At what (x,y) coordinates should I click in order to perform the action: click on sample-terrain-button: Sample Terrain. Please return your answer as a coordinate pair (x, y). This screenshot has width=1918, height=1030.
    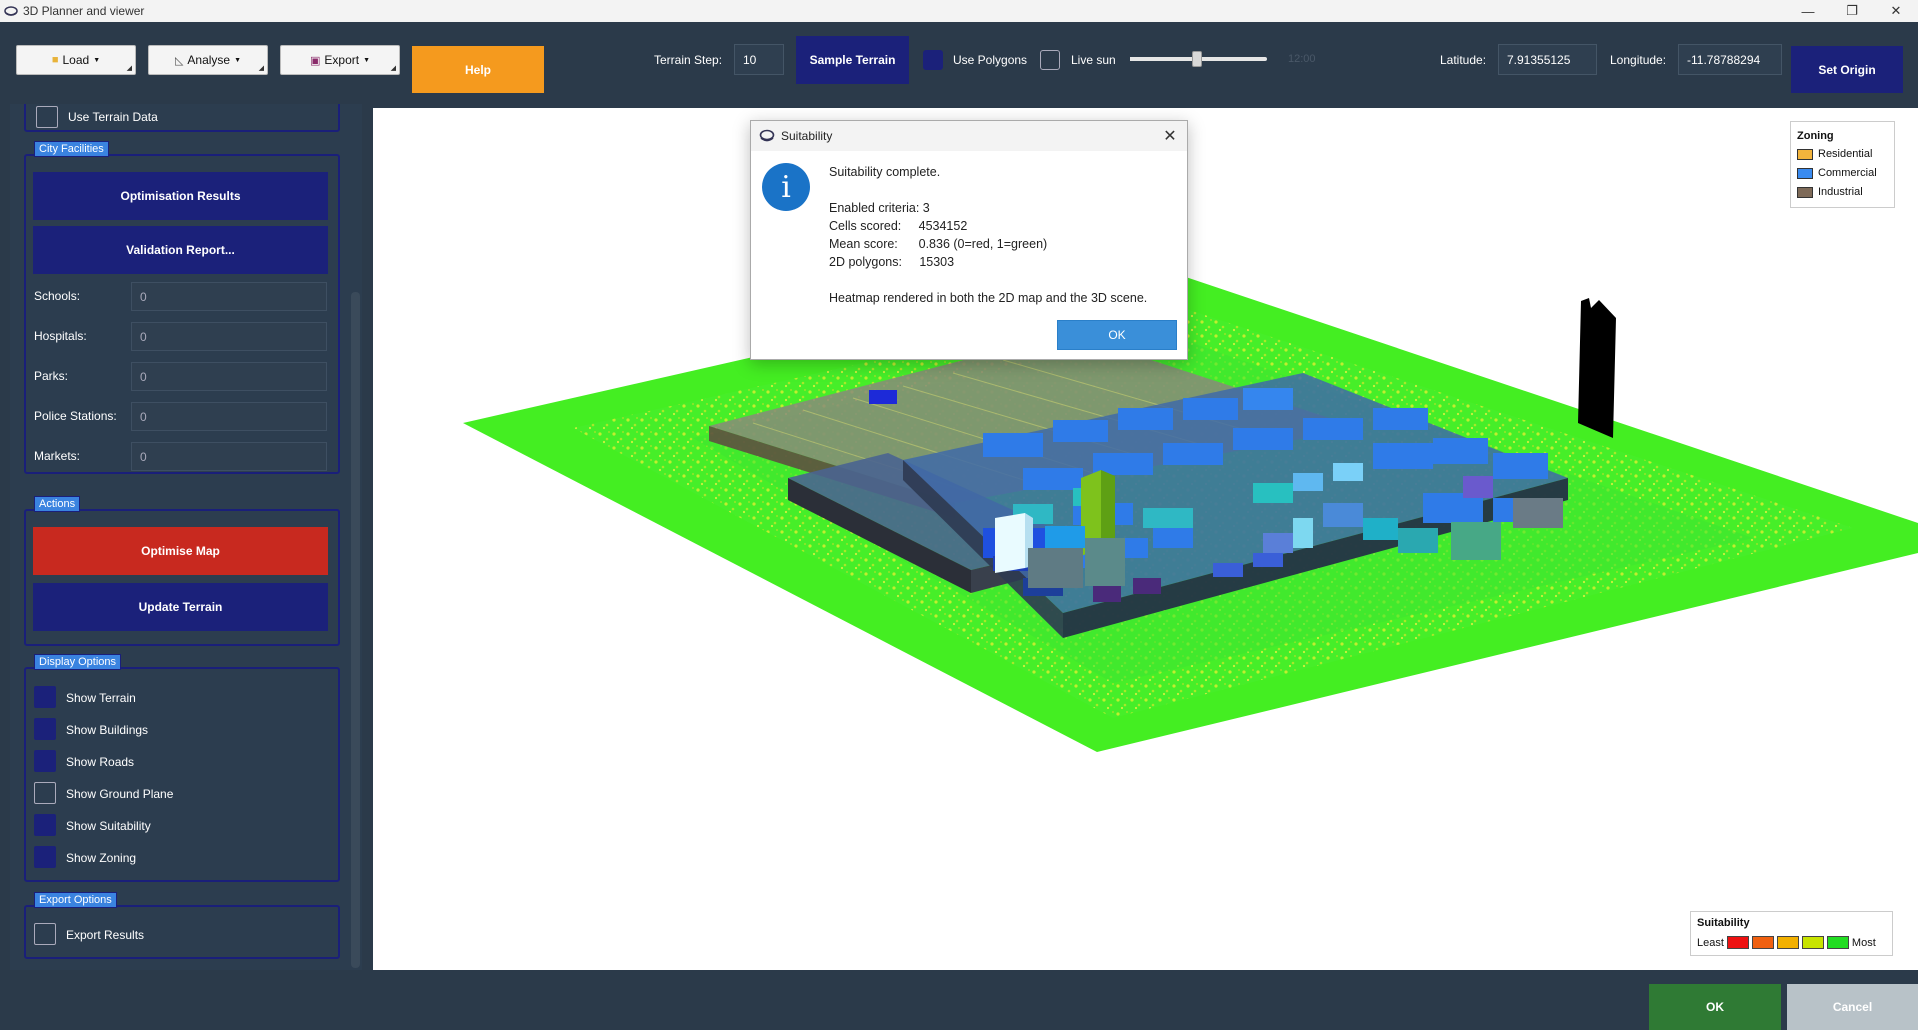
    Looking at the image, I should click on (852, 60).